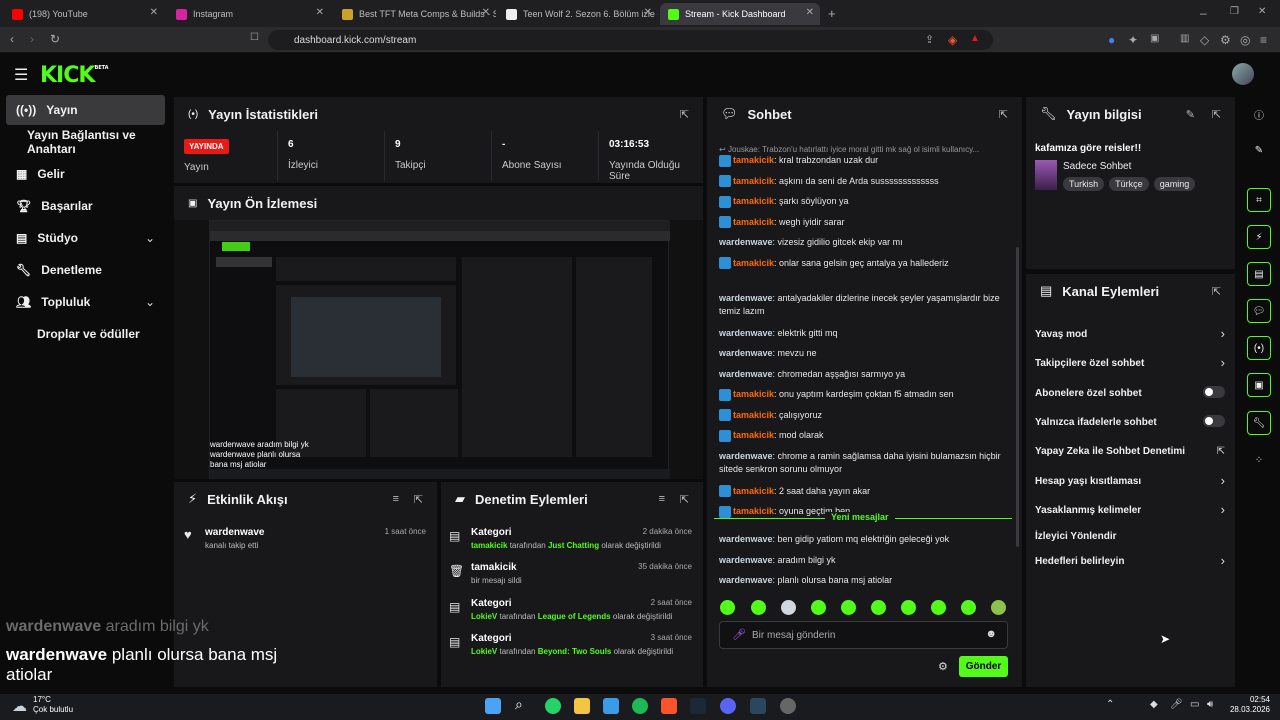 This screenshot has height=720, width=1280. What do you see at coordinates (1263, 40) in the screenshot?
I see `menu-icon: ≡` at bounding box center [1263, 40].